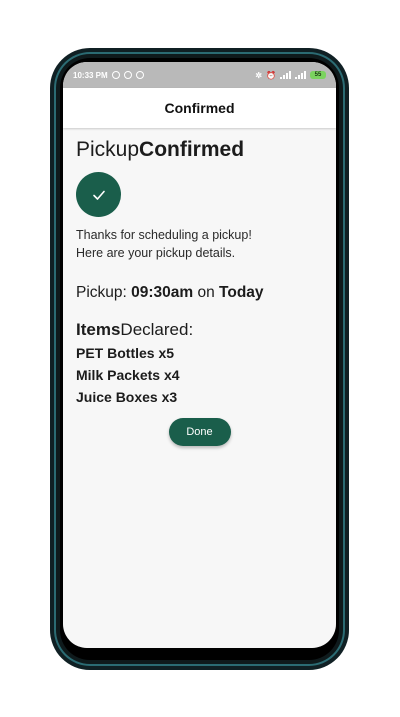  I want to click on alarm-icon: ⏰, so click(271, 75).